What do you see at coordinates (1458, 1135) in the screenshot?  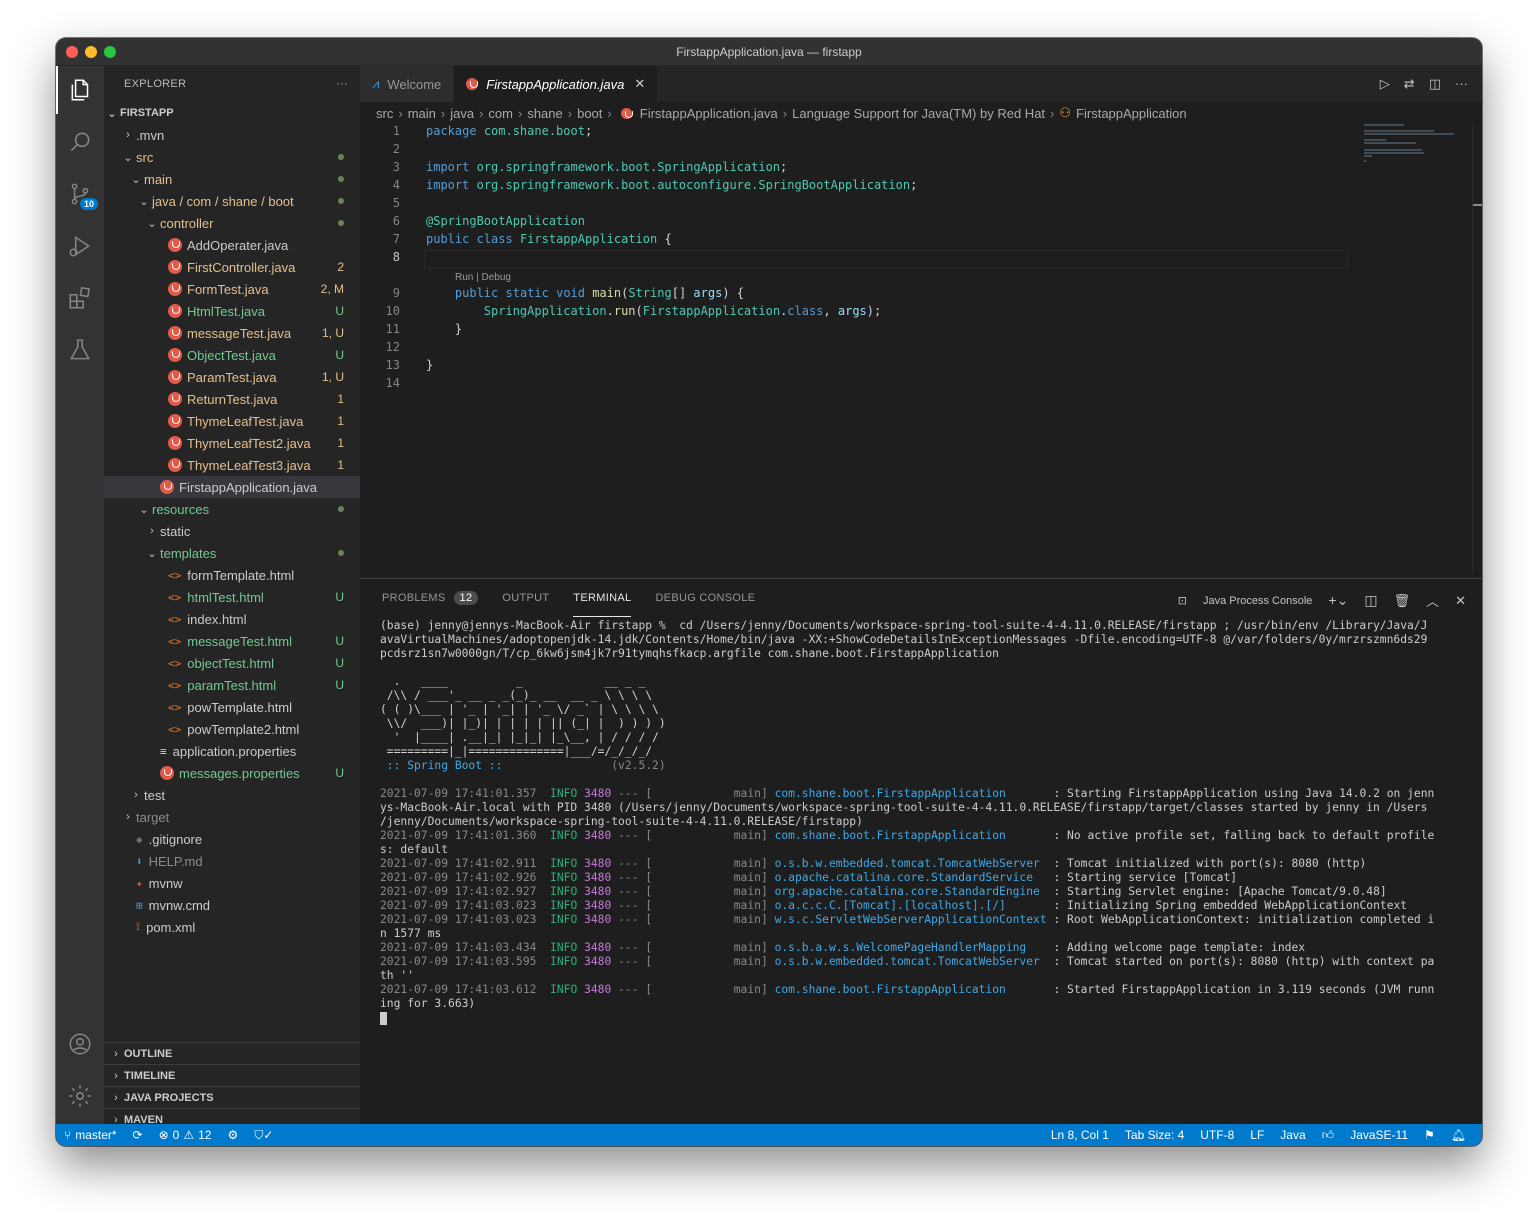 I see `notifications-bell-icon: 🔔︎` at bounding box center [1458, 1135].